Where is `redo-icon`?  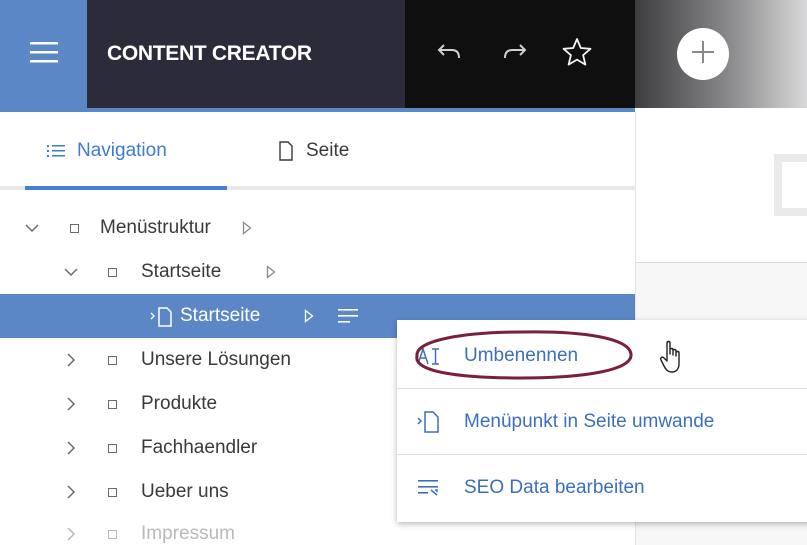 redo-icon is located at coordinates (515, 54).